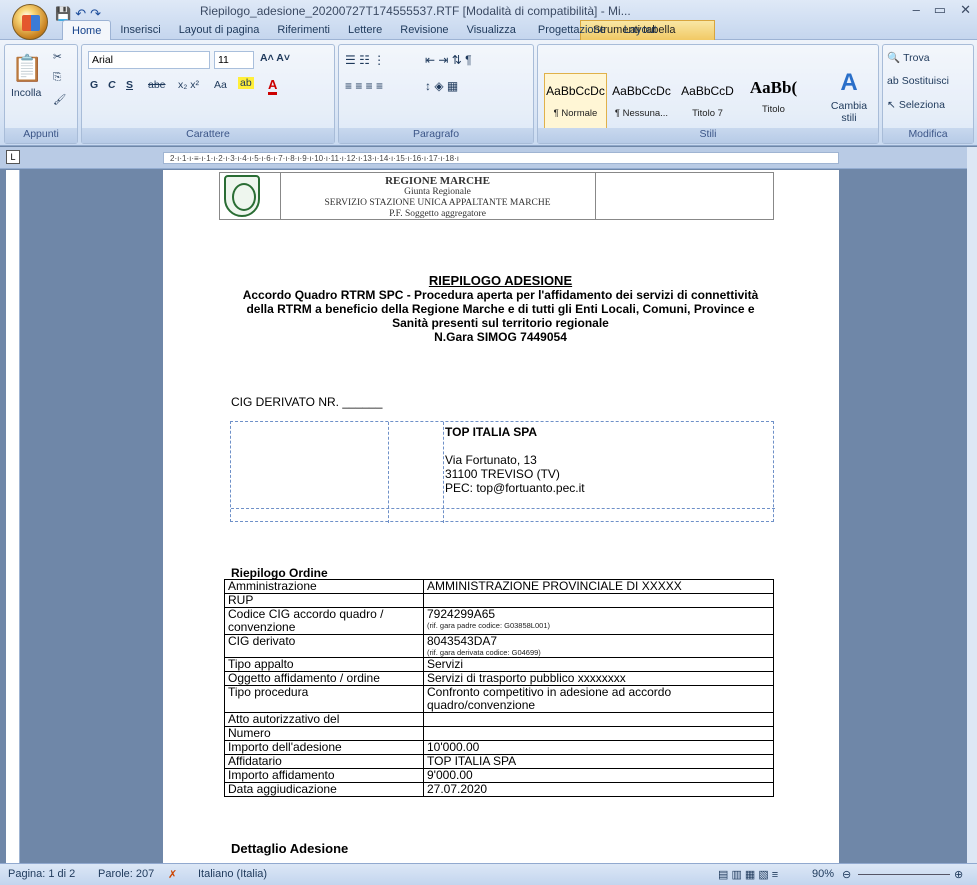 The image size is (977, 885). What do you see at coordinates (324, 600) in the screenshot?
I see `order-field-label: RUP` at bounding box center [324, 600].